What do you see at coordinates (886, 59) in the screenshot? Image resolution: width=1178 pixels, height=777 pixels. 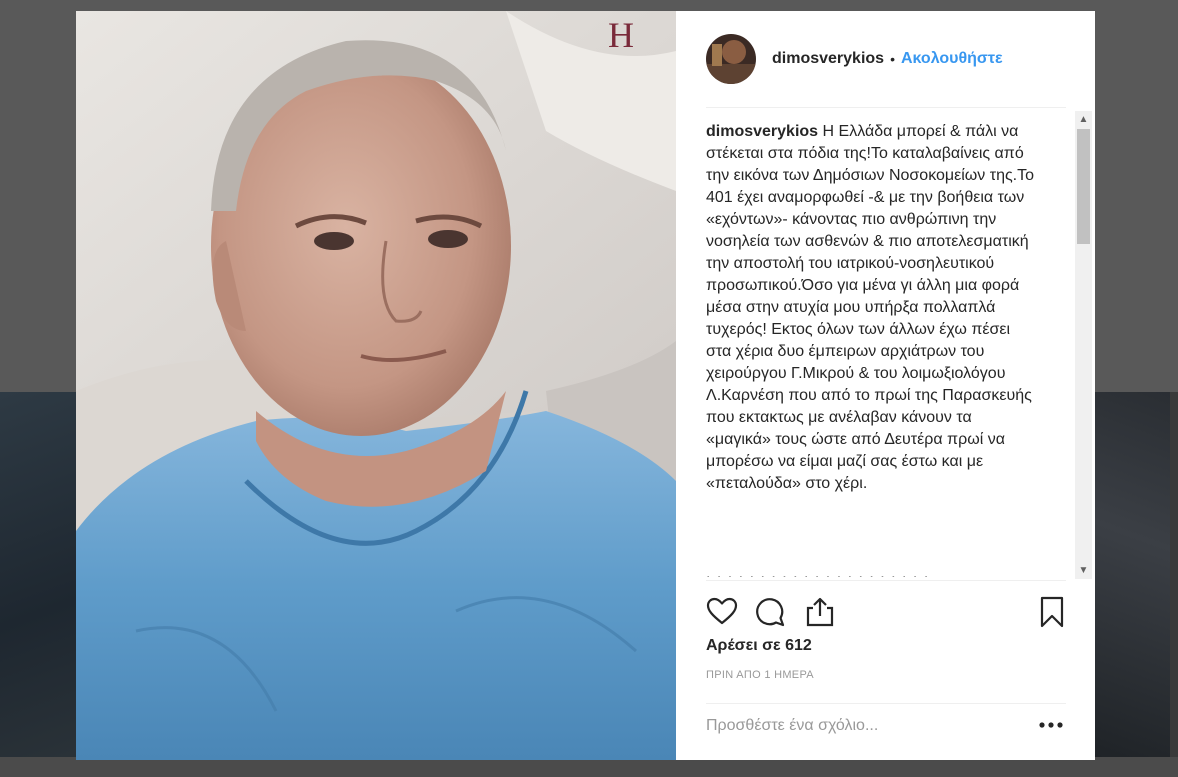 I see `post-header: dimosverykios • Ακολουθήστε` at bounding box center [886, 59].